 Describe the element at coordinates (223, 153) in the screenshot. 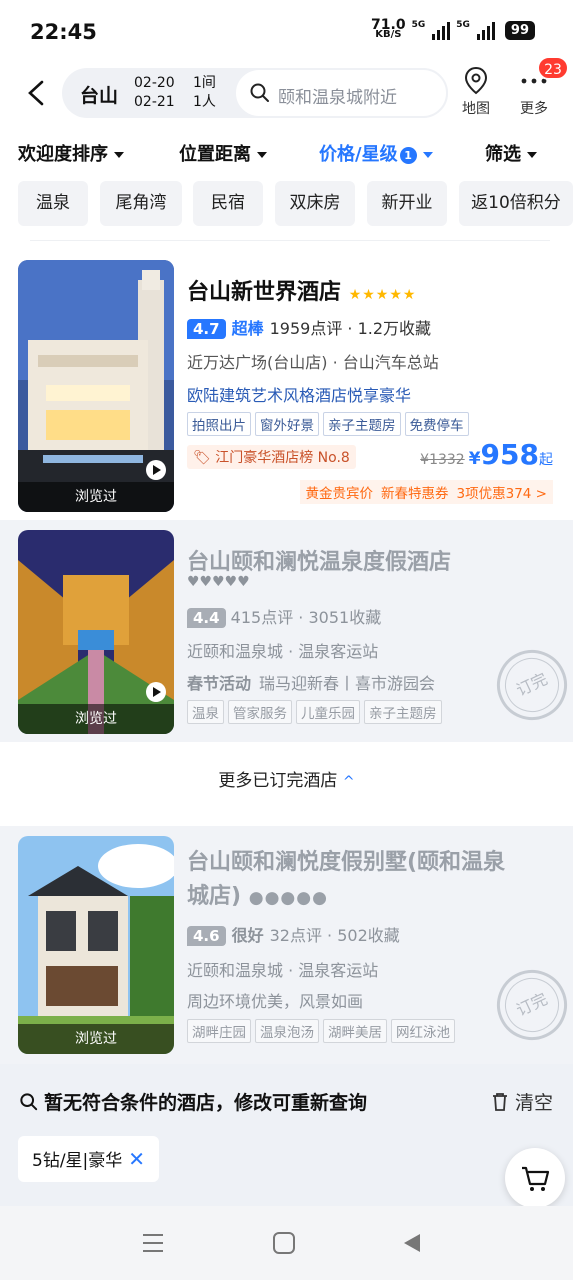

I see `sort-distance: 位置距离` at that location.